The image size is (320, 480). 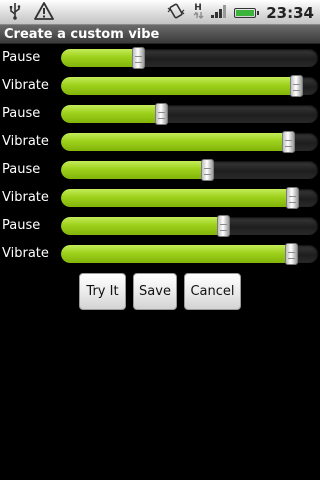 I want to click on battery-level, so click(x=245, y=12).